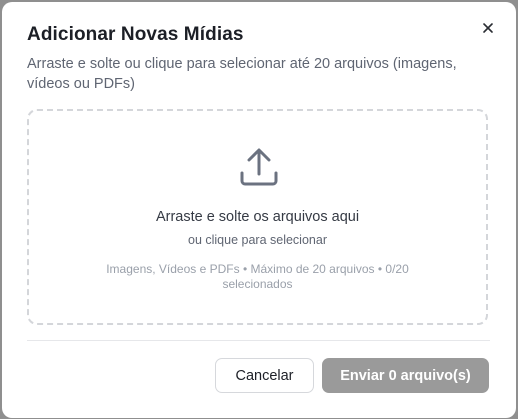 Image resolution: width=518 pixels, height=419 pixels. I want to click on footer-divider, so click(258, 340).